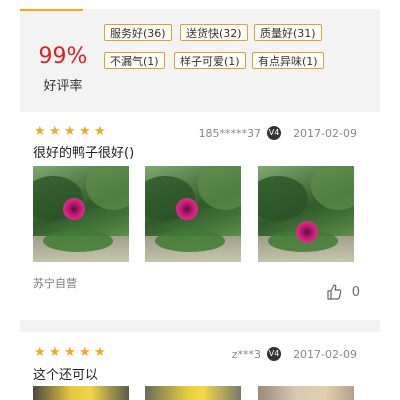 The width and height of the screenshot is (400, 400). What do you see at coordinates (343, 292) in the screenshot?
I see `like-button: 0` at bounding box center [343, 292].